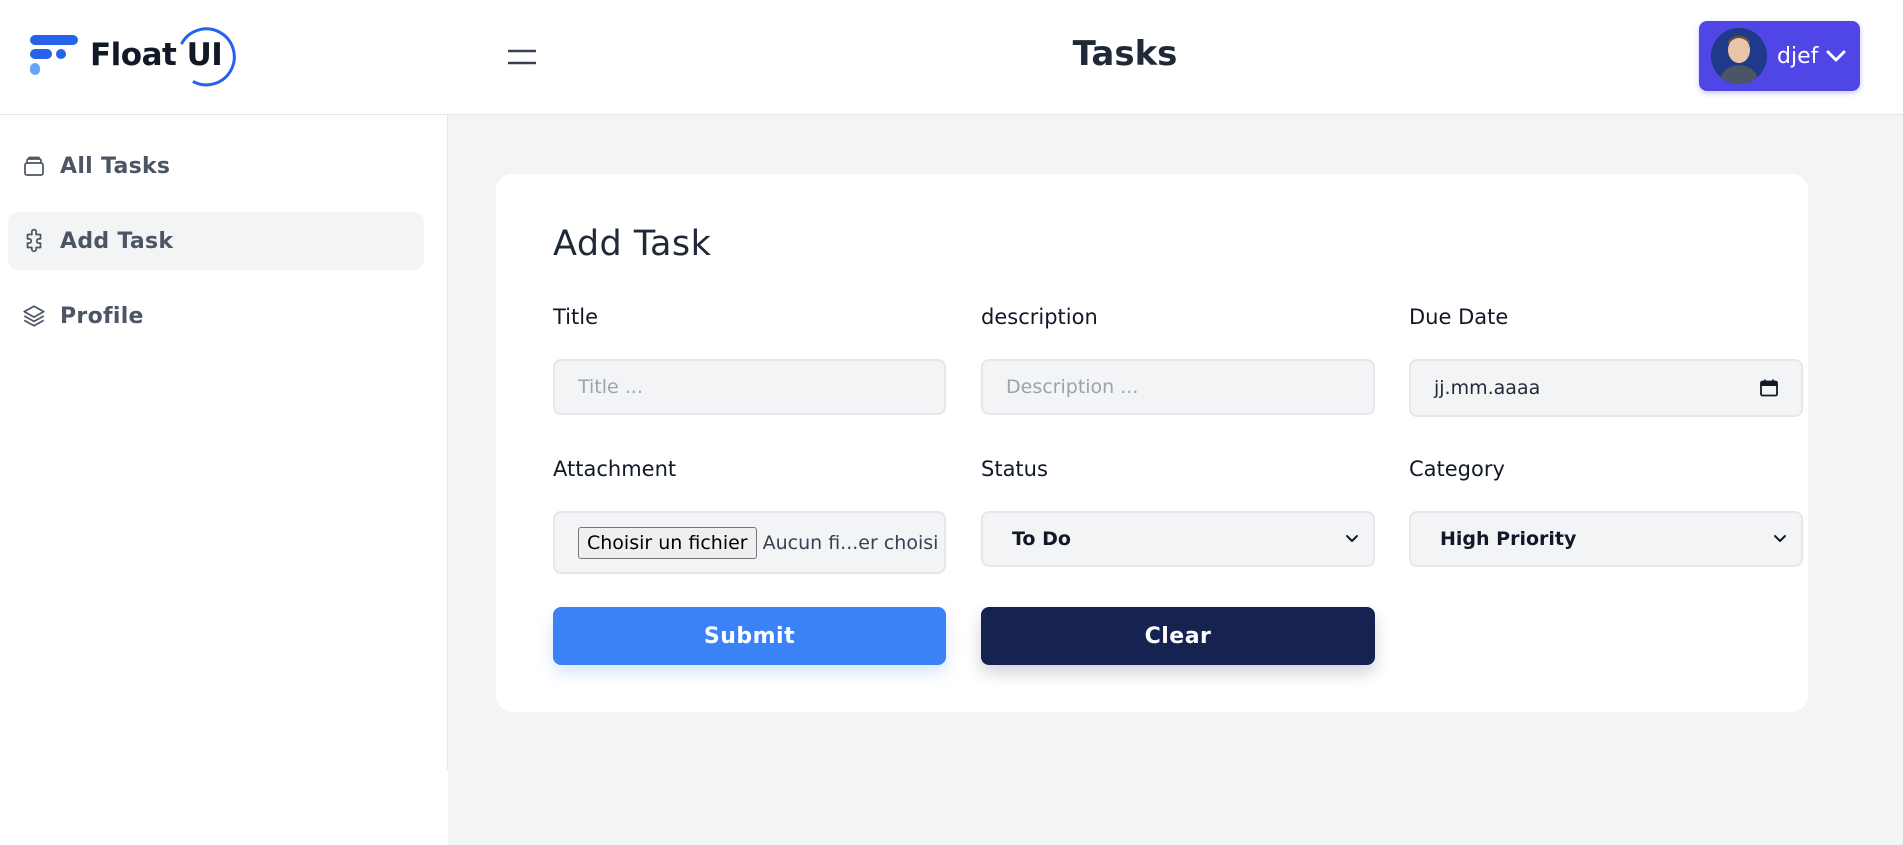 The height and width of the screenshot is (845, 1903). I want to click on due-date-placeholder: jj.mm.aaaa, so click(1487, 388).